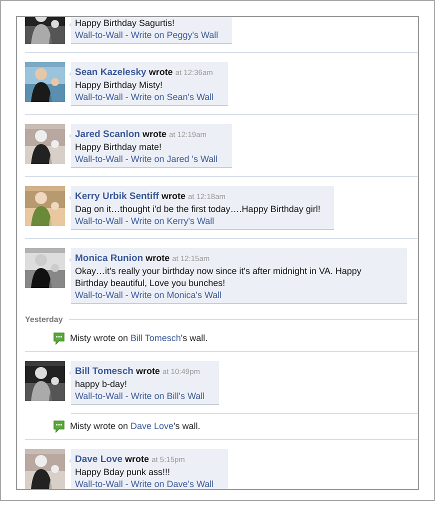 This screenshot has height=507, width=435. What do you see at coordinates (119, 147) in the screenshot?
I see `post-message: Happy Birthday mate!` at bounding box center [119, 147].